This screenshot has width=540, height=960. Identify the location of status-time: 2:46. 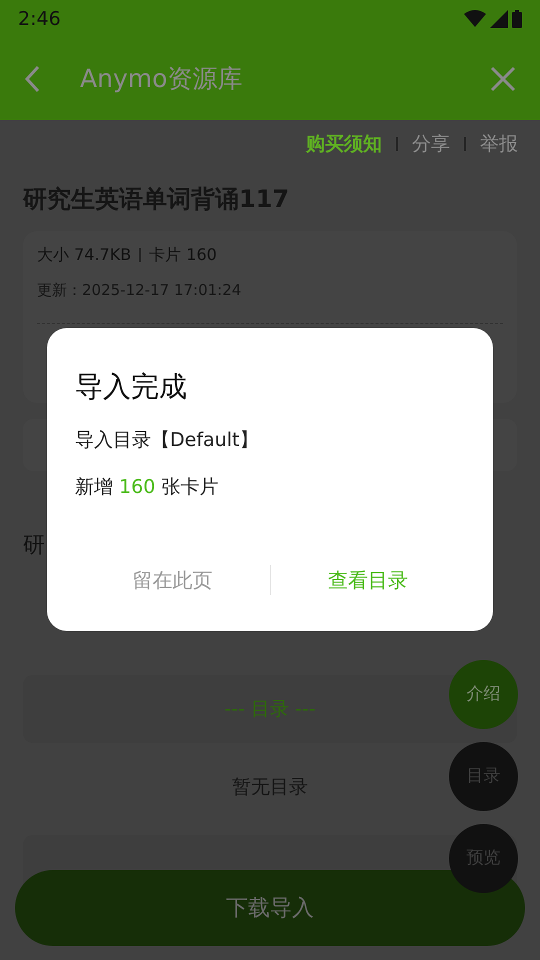
(39, 19).